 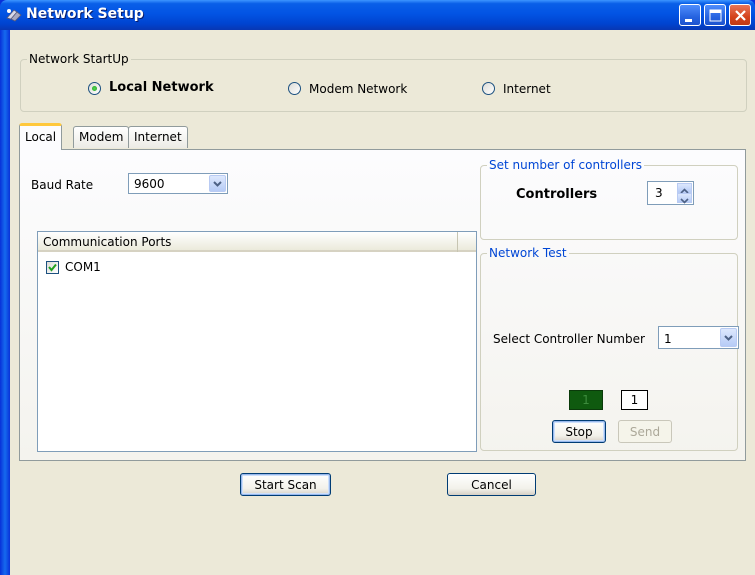 I want to click on local-network-label: Local Network, so click(x=161, y=87).